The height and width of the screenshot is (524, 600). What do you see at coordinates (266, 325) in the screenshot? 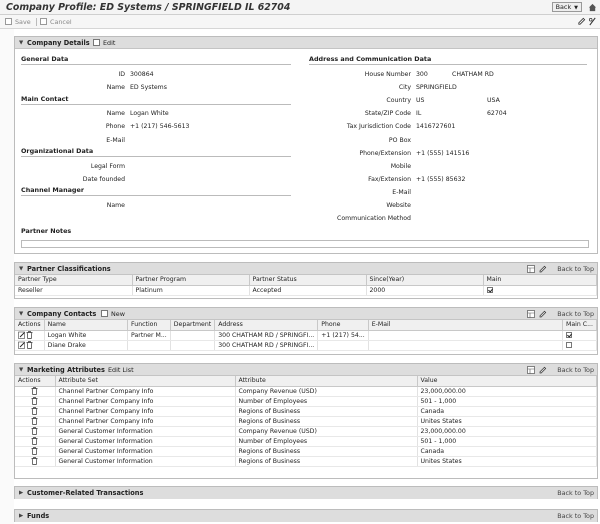
I see `column-header: Address` at bounding box center [266, 325].